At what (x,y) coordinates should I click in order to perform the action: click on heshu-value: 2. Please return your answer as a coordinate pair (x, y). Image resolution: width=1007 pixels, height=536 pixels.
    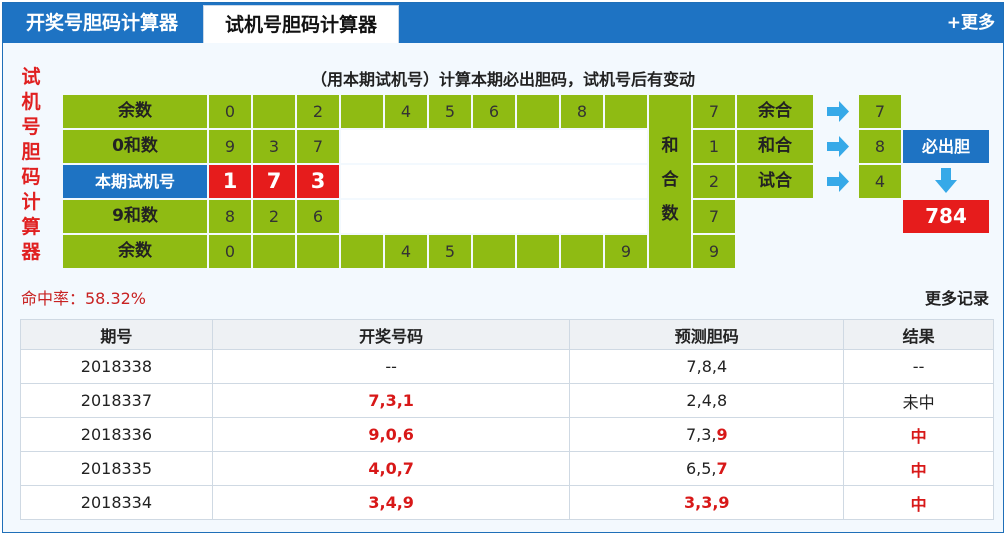
    Looking at the image, I should click on (714, 181).